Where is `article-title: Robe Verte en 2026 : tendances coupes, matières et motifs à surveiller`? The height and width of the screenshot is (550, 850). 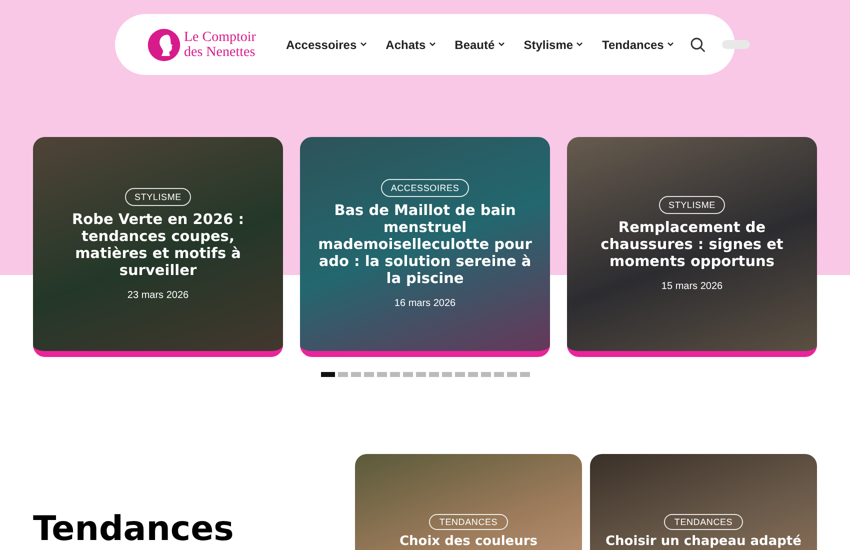 article-title: Robe Verte en 2026 : tendances coupes, matières et motifs à surveiller is located at coordinates (158, 246).